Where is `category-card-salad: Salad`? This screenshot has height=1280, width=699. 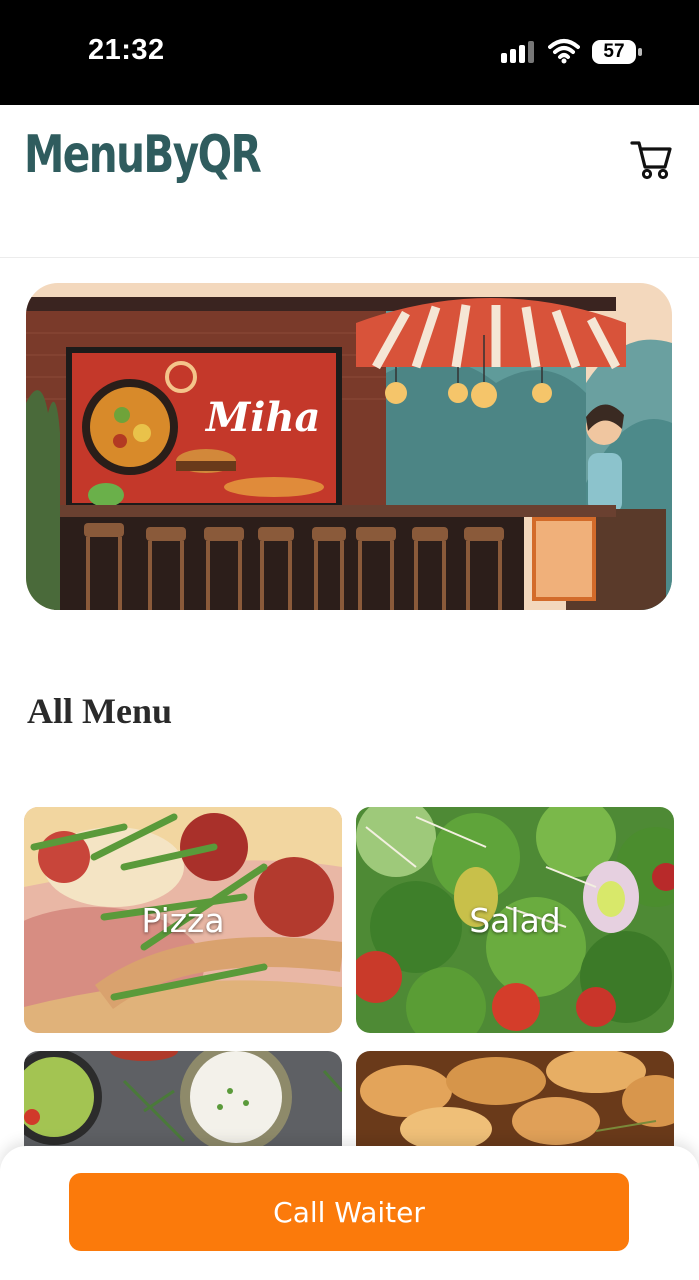 category-card-salad: Salad is located at coordinates (515, 920).